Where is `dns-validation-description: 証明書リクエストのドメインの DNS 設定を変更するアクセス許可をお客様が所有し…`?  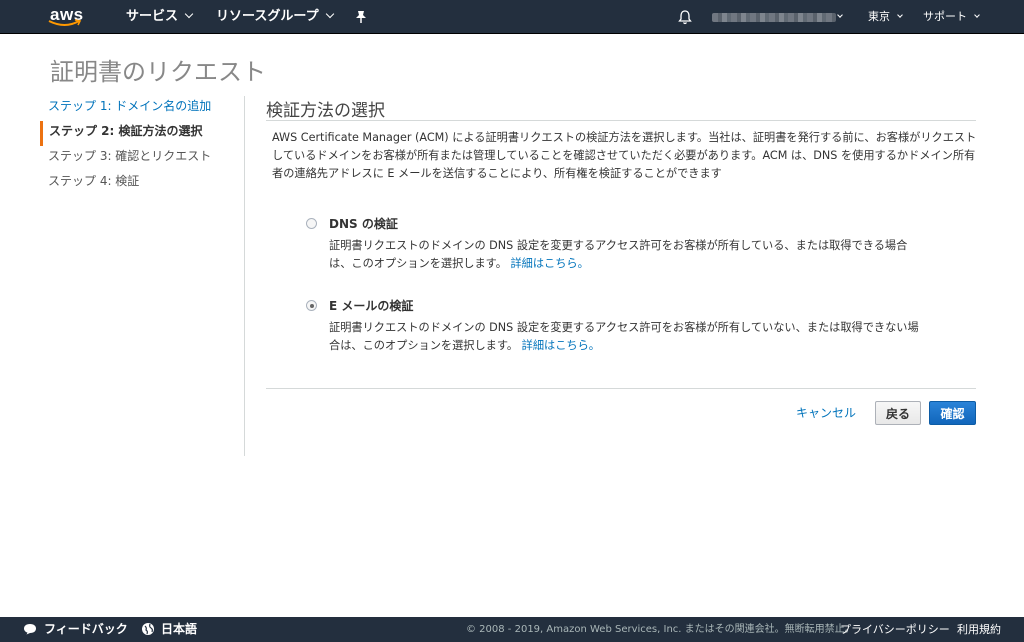
dns-validation-description: 証明書リクエストのドメインの DNS 設定を変更するアクセス許可をお客様が所有し… is located at coordinates (629, 255).